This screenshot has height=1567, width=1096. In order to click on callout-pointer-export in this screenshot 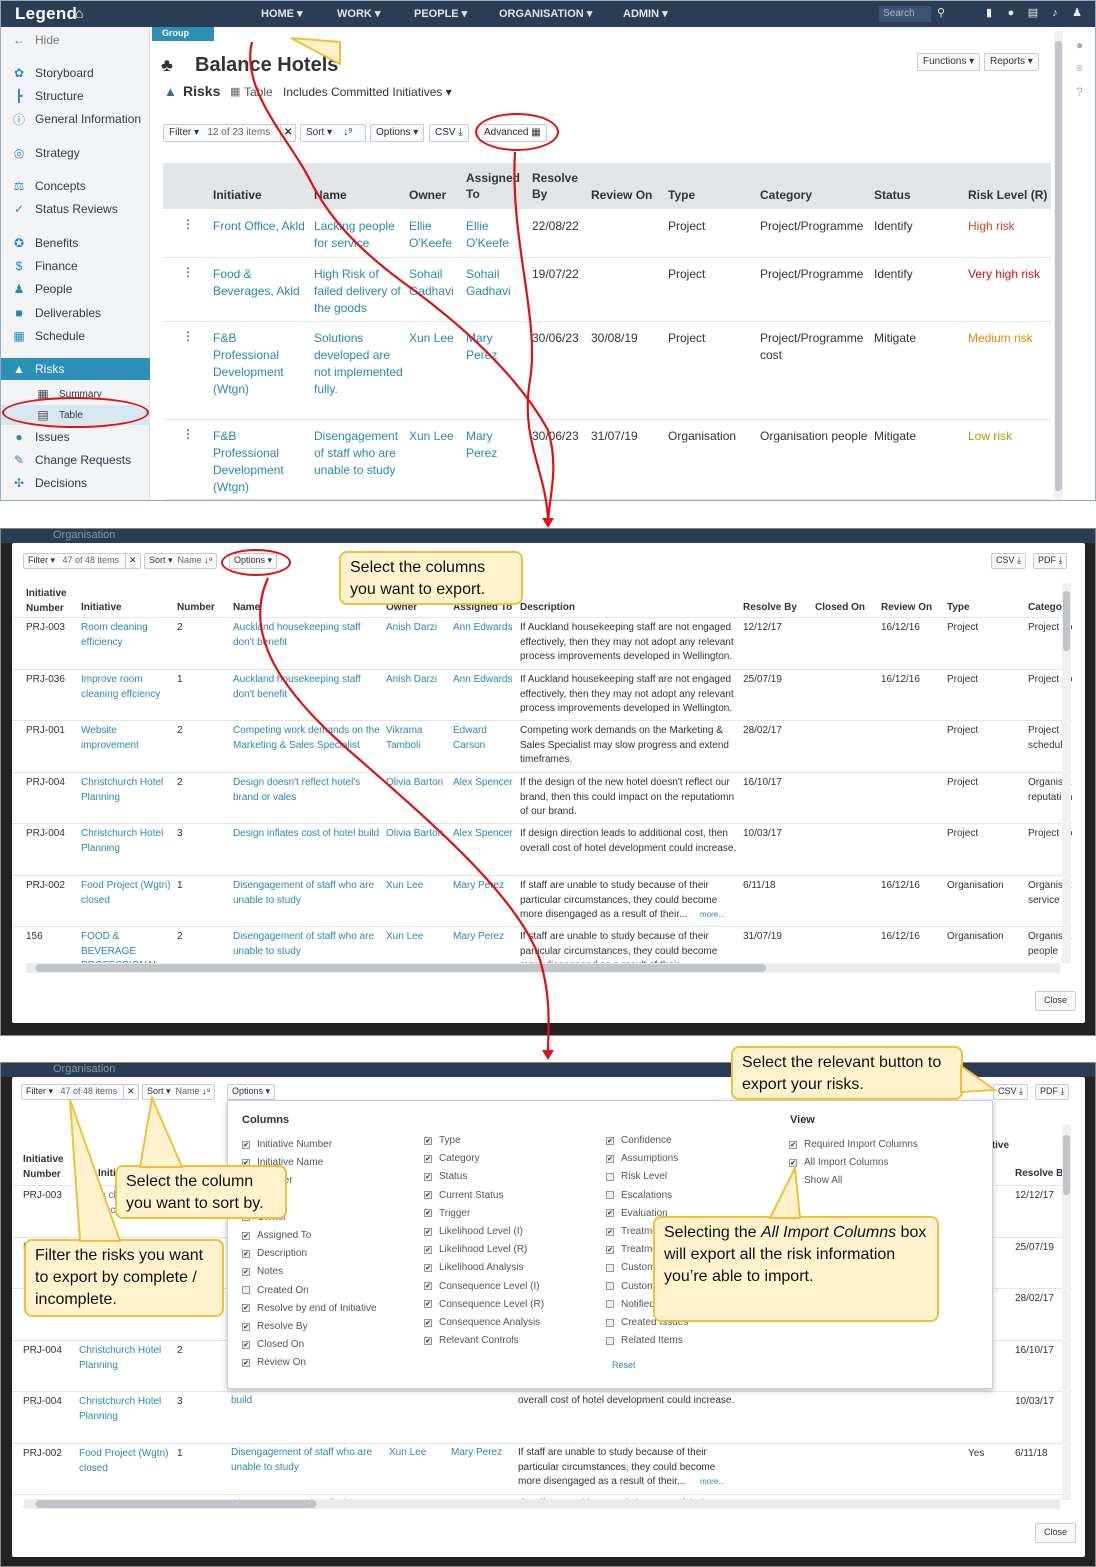, I will do `click(979, 1079)`.